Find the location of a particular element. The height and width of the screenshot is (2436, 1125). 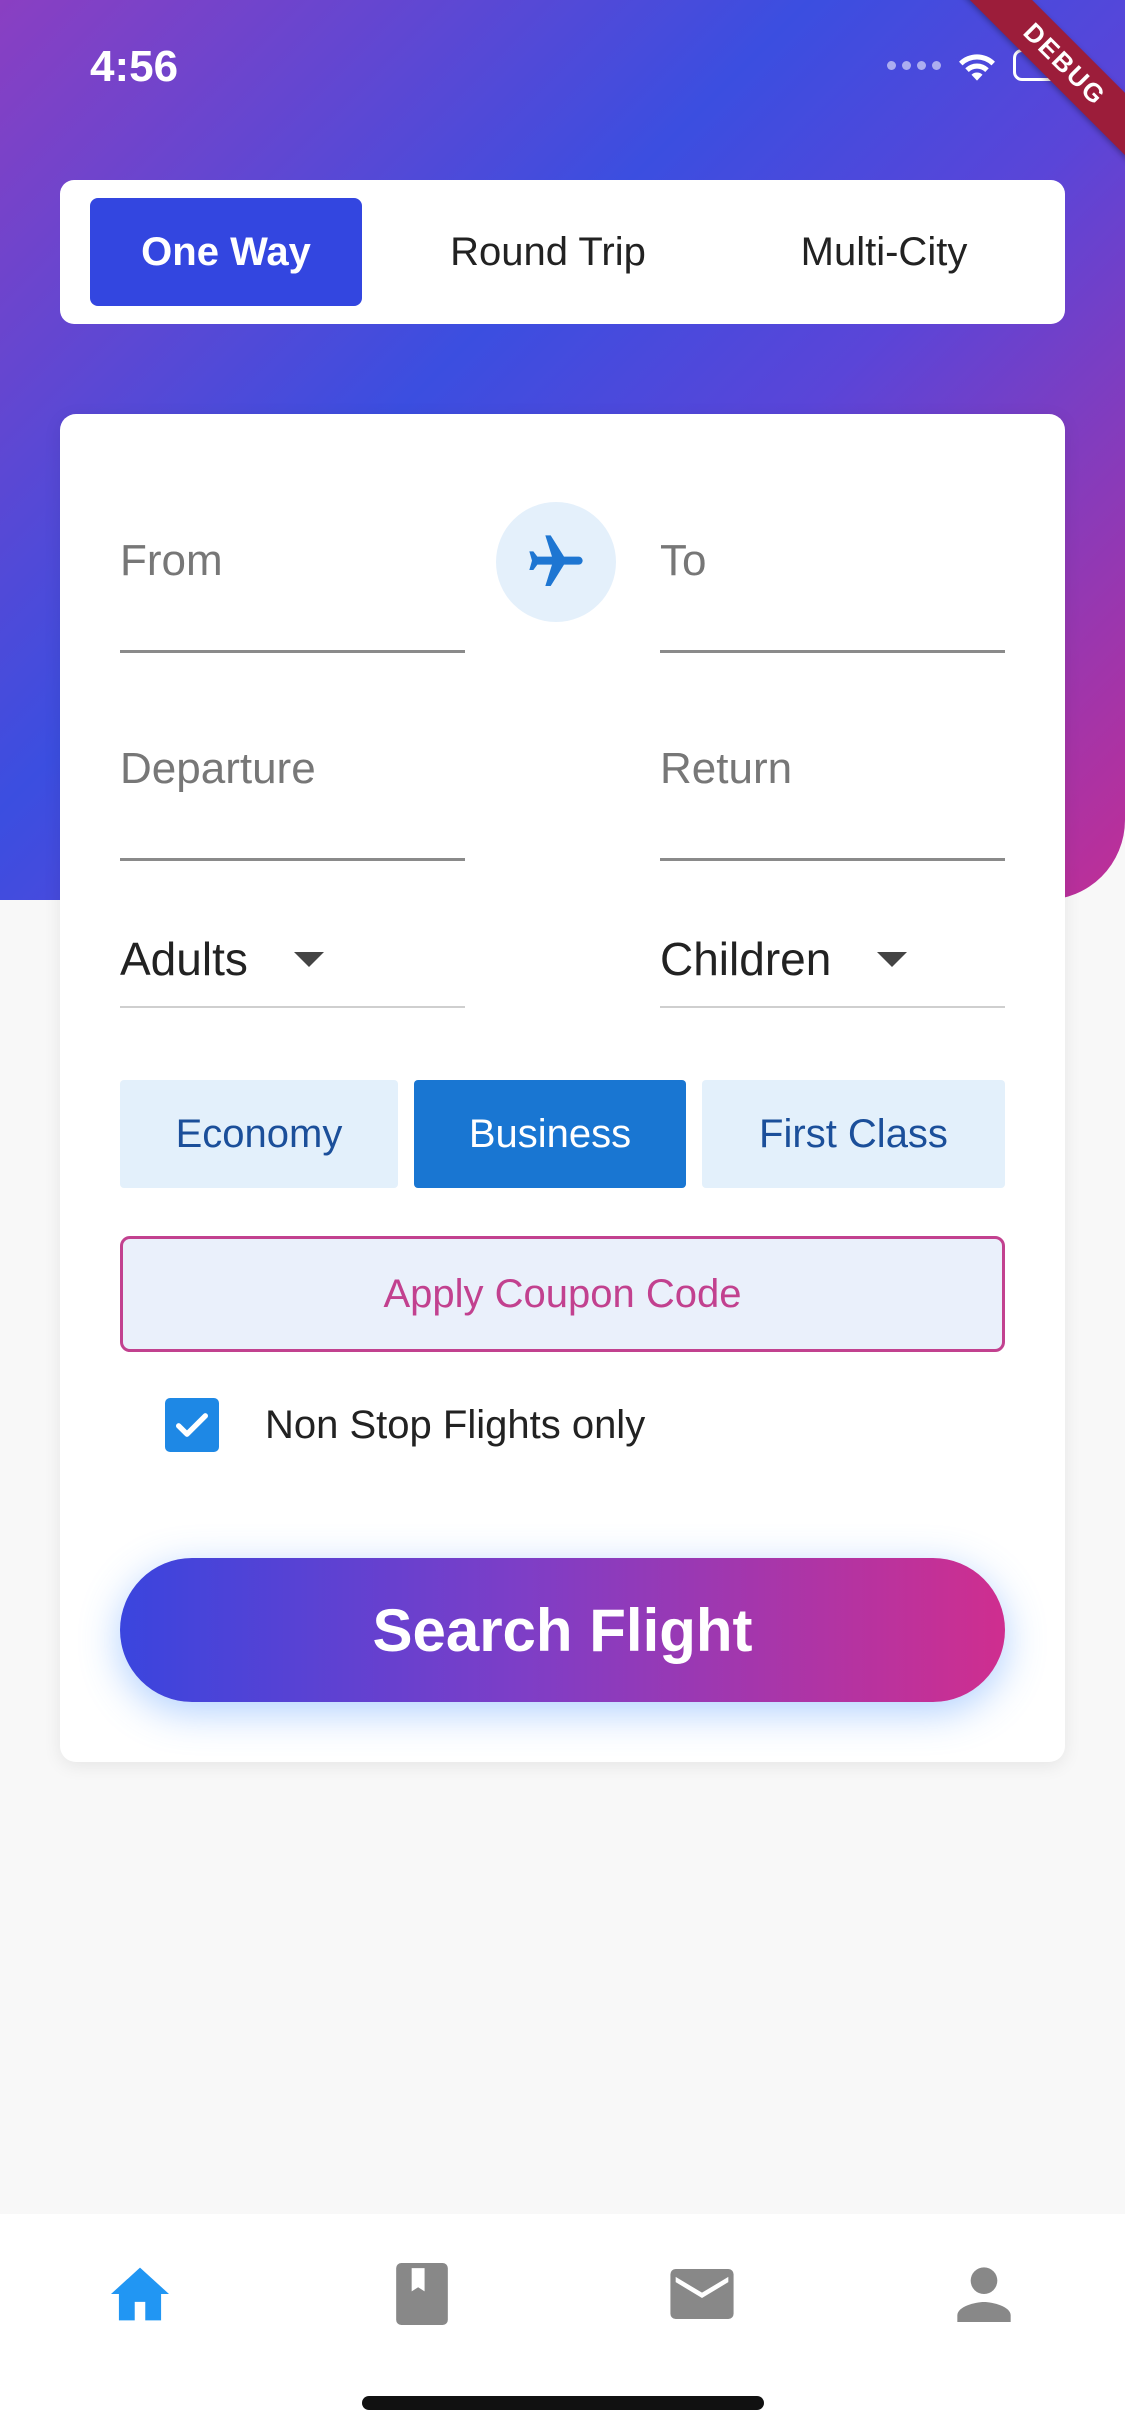

search-flight-button: Search Flight is located at coordinates (562, 1630).